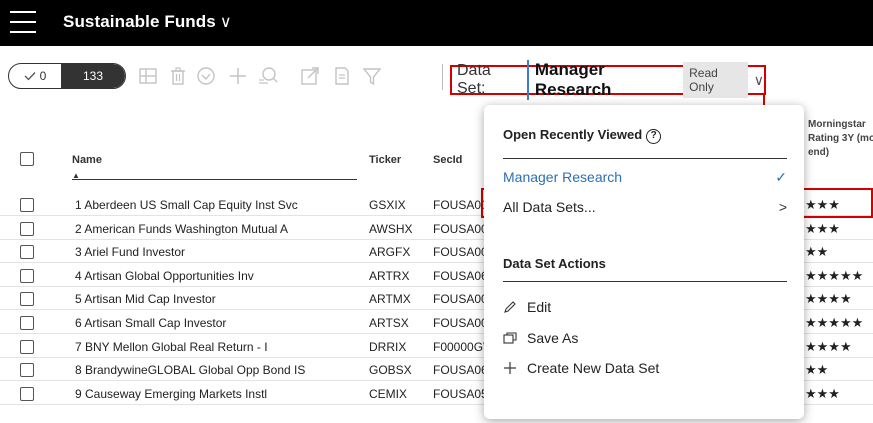 This screenshot has height=423, width=873. What do you see at coordinates (388, 346) in the screenshot?
I see `fund-ticker: DRRIX` at bounding box center [388, 346].